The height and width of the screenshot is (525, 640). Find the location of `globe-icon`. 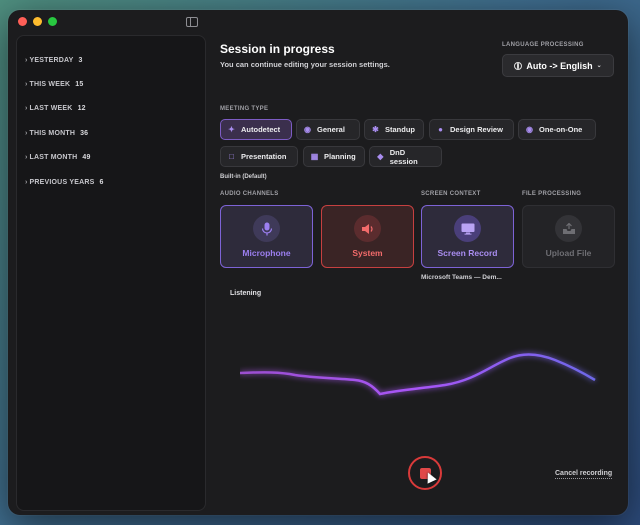

globe-icon is located at coordinates (518, 65).